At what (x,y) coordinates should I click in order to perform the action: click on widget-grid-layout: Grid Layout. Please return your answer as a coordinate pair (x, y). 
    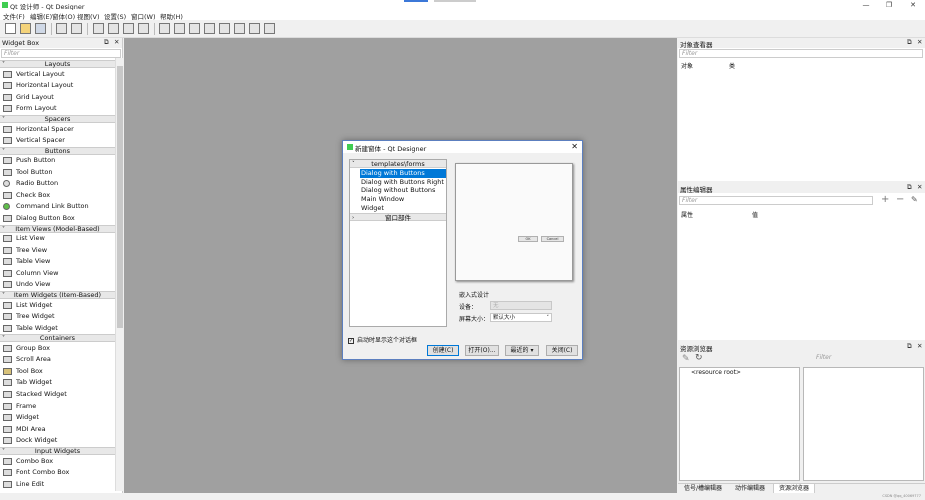
    Looking at the image, I should click on (57, 97).